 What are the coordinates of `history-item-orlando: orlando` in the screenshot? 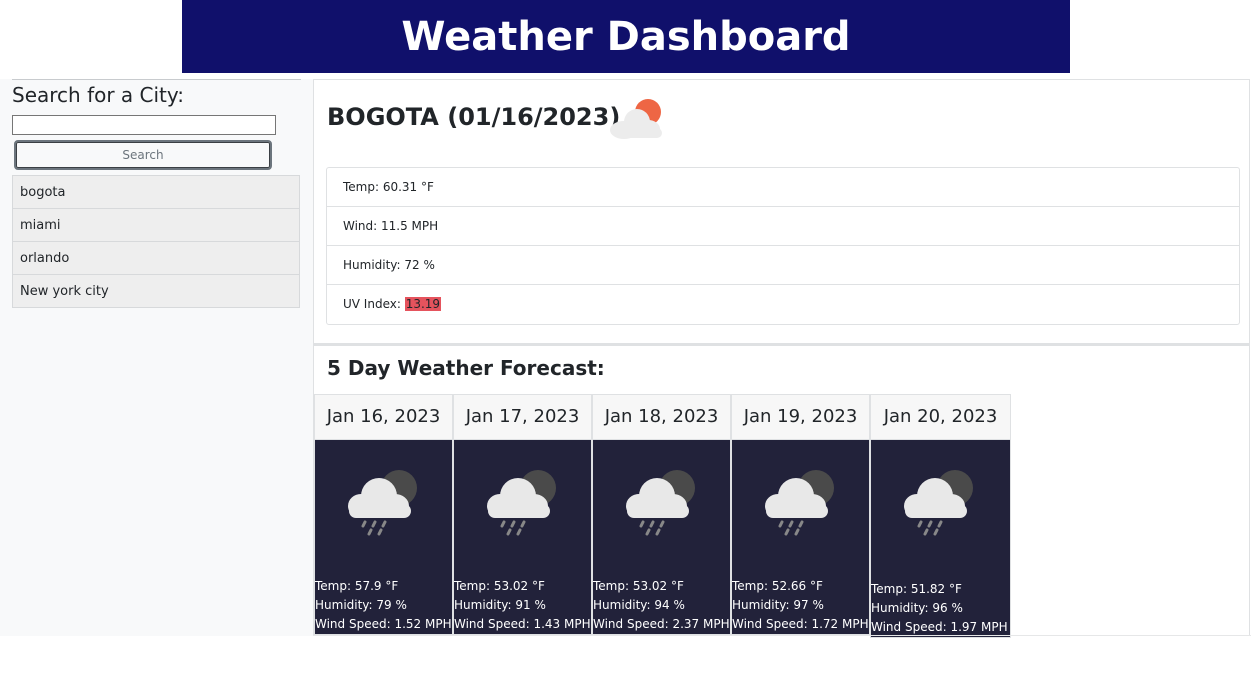 It's located at (156, 257).